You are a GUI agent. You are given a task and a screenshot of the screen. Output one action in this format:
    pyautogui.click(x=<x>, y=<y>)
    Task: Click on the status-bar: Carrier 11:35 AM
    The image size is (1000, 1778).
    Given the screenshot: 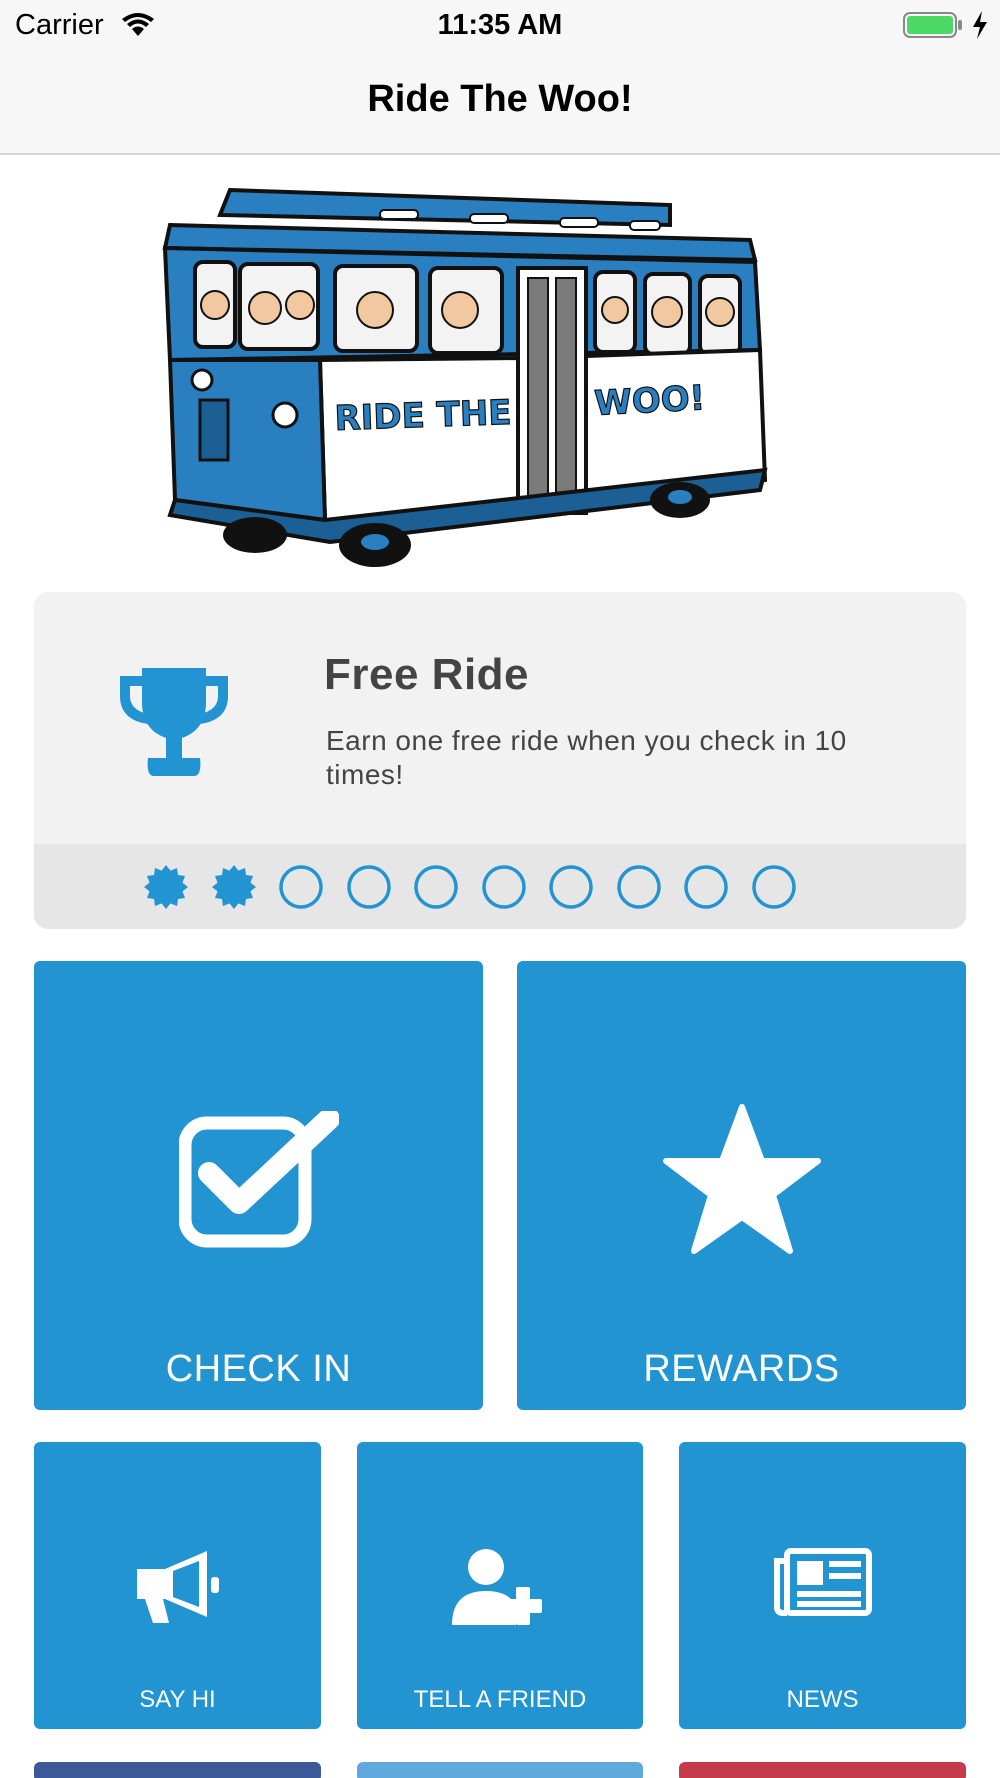 What is the action you would take?
    pyautogui.click(x=500, y=25)
    